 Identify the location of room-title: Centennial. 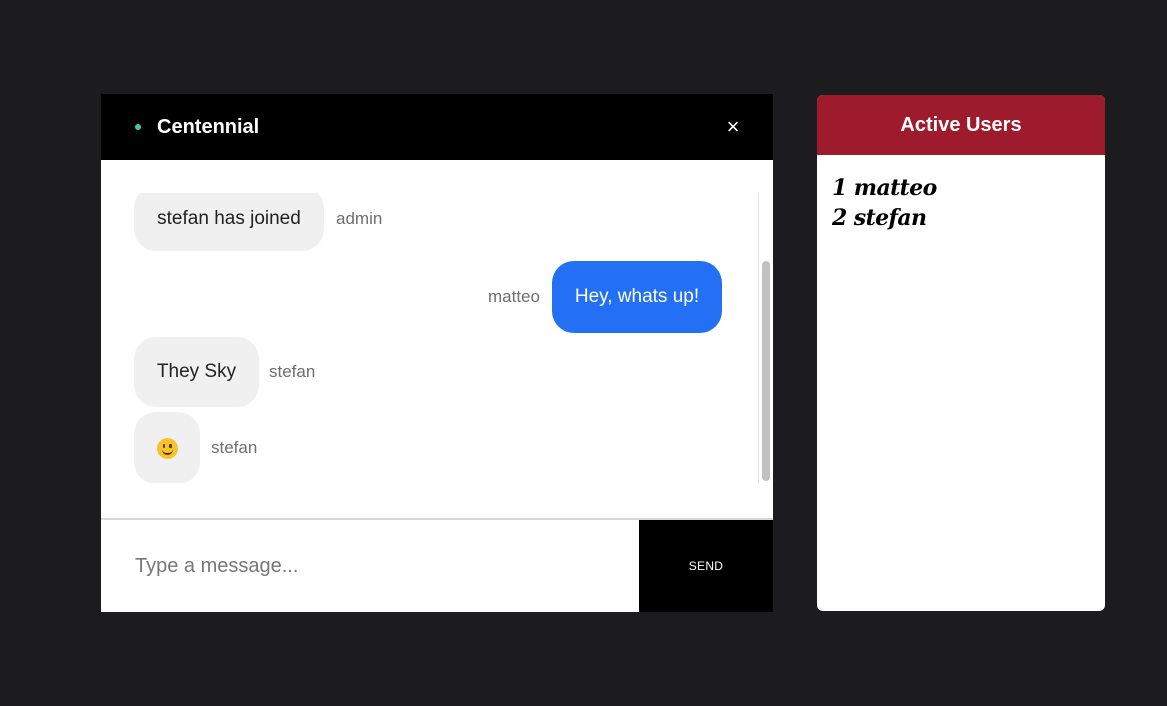
(208, 127).